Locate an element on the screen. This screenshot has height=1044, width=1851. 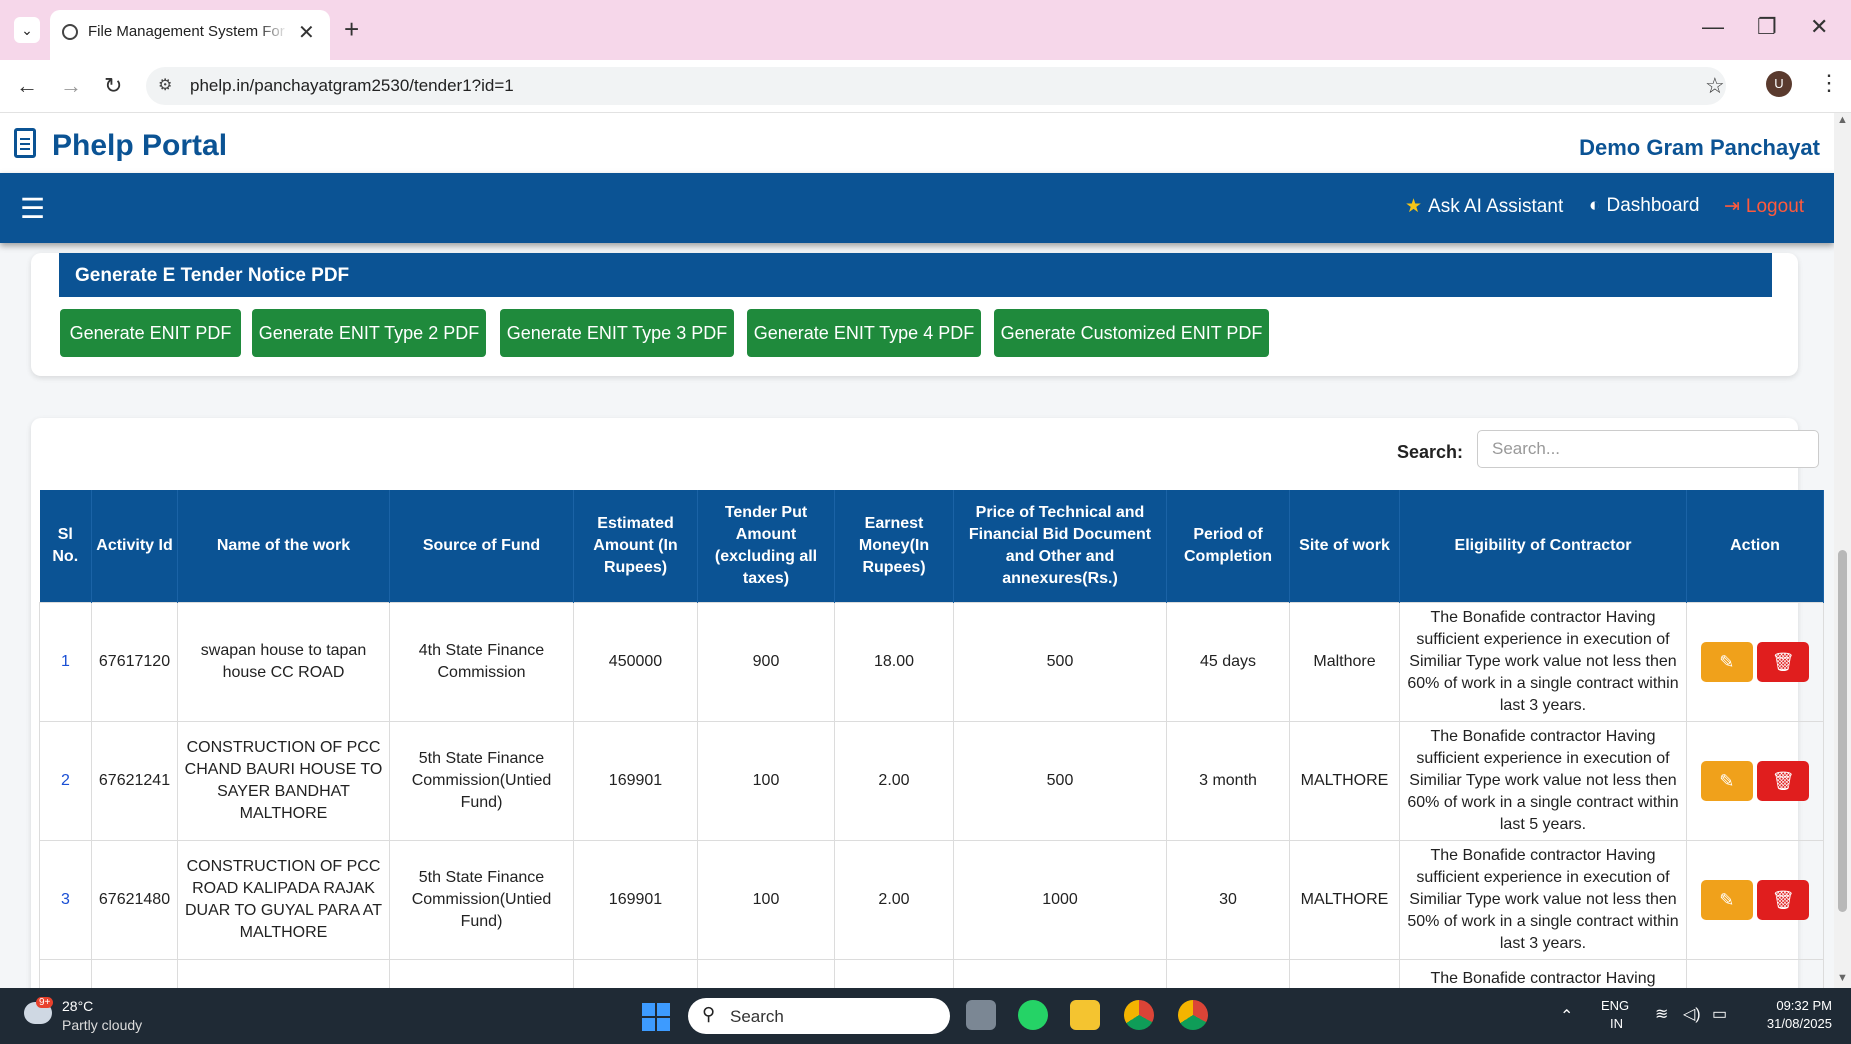
taskbar-search: ⚲ Search is located at coordinates (819, 1016).